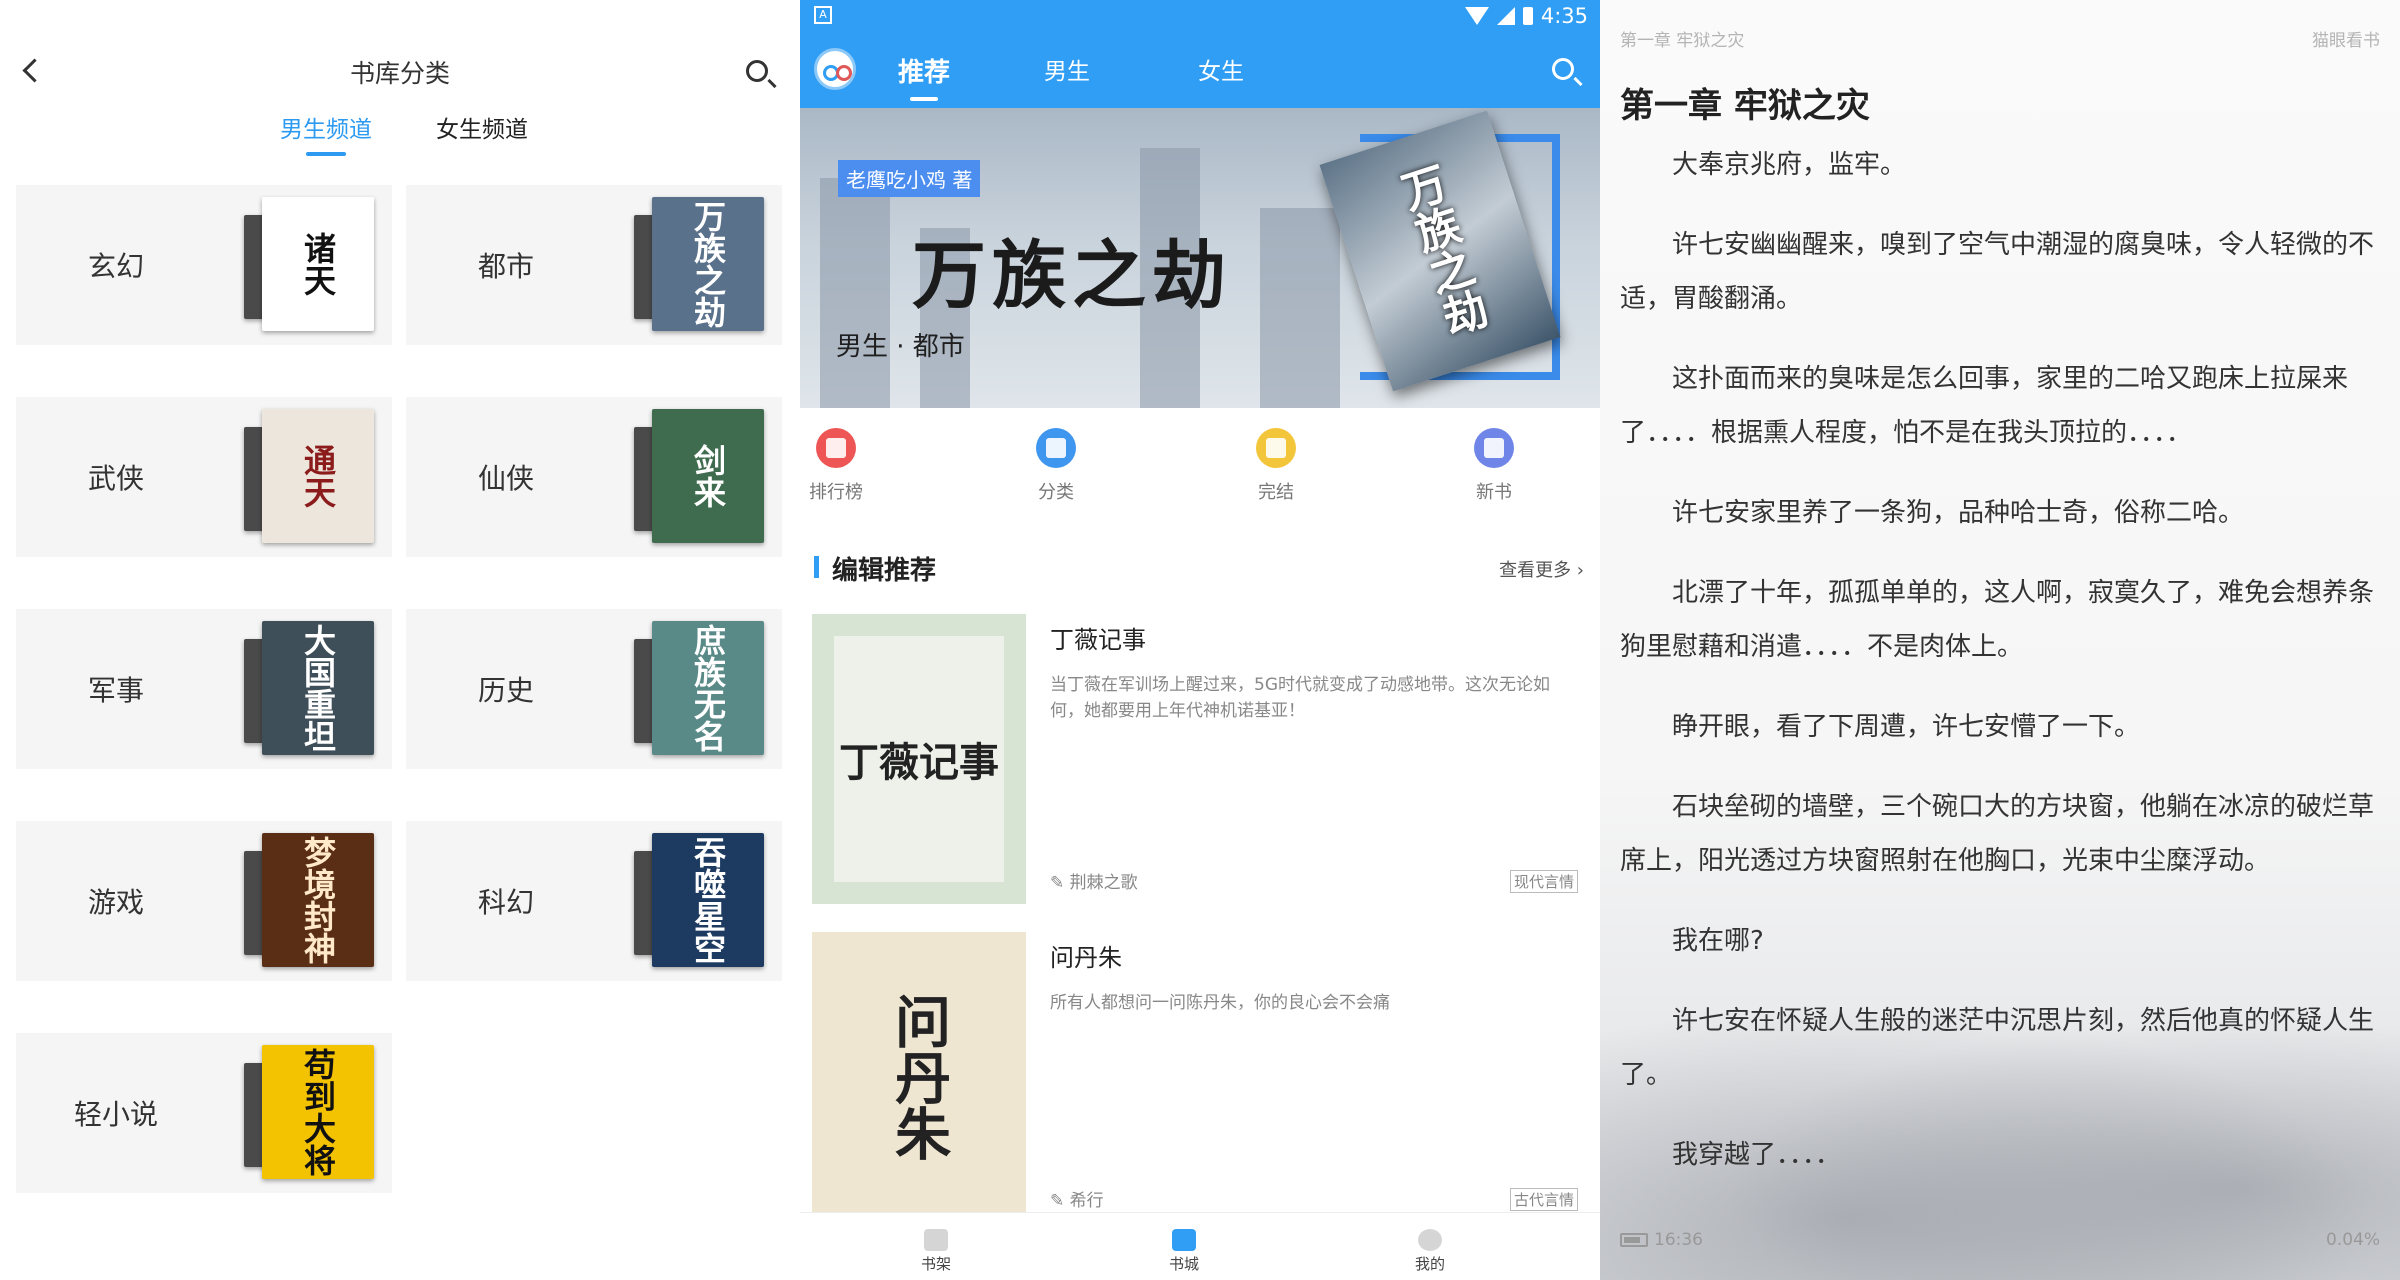 Image resolution: width=2400 pixels, height=1280 pixels. I want to click on category-label: 军事, so click(115, 690).